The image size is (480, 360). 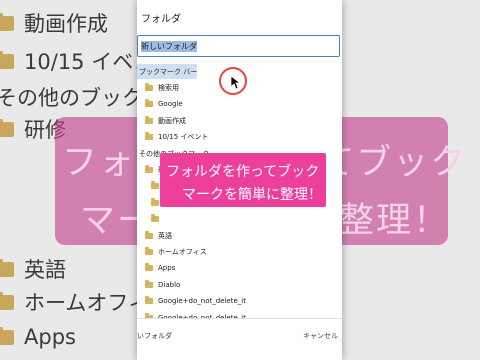 I want to click on folder-tree-label: 10/15 イベント, so click(x=183, y=137).